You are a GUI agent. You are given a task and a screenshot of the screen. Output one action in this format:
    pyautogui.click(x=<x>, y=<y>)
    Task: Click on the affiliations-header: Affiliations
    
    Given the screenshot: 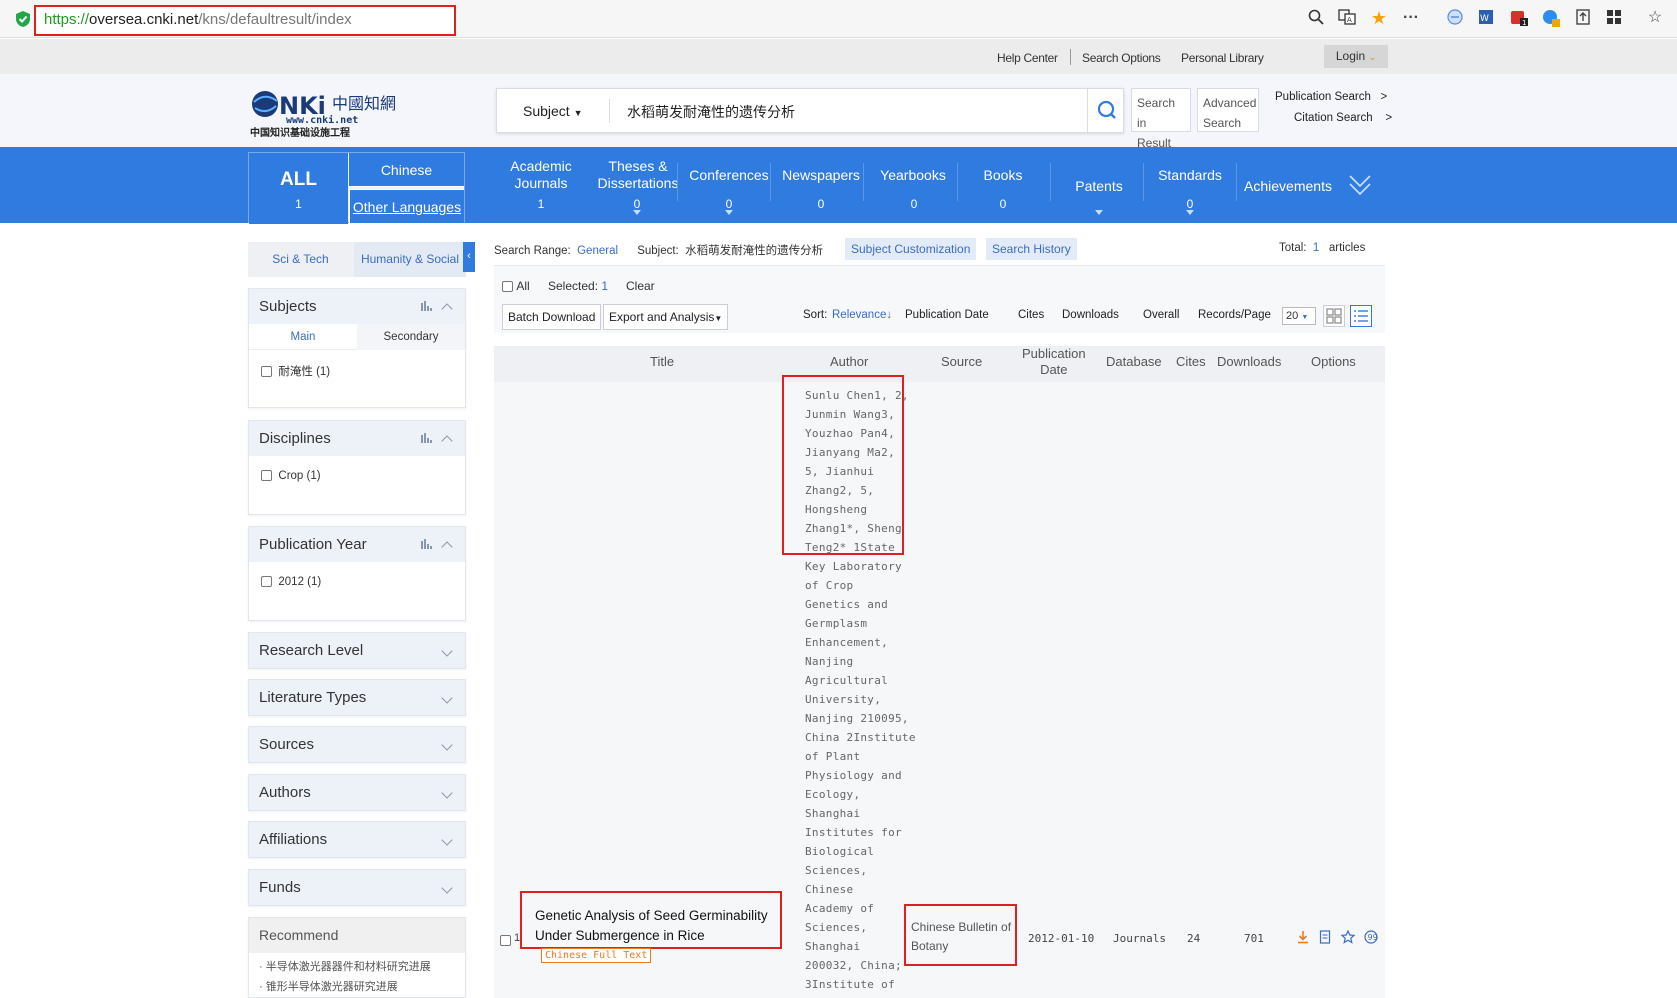 What is the action you would take?
    pyautogui.click(x=357, y=839)
    